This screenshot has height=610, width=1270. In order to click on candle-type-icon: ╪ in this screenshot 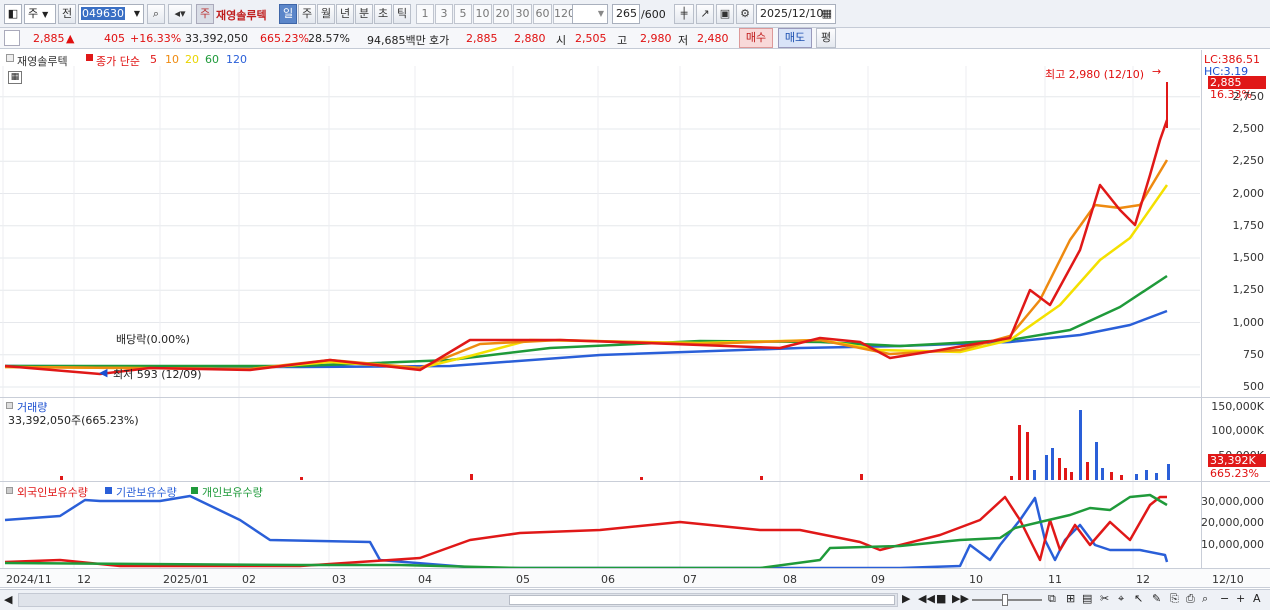, I will do `click(684, 14)`.